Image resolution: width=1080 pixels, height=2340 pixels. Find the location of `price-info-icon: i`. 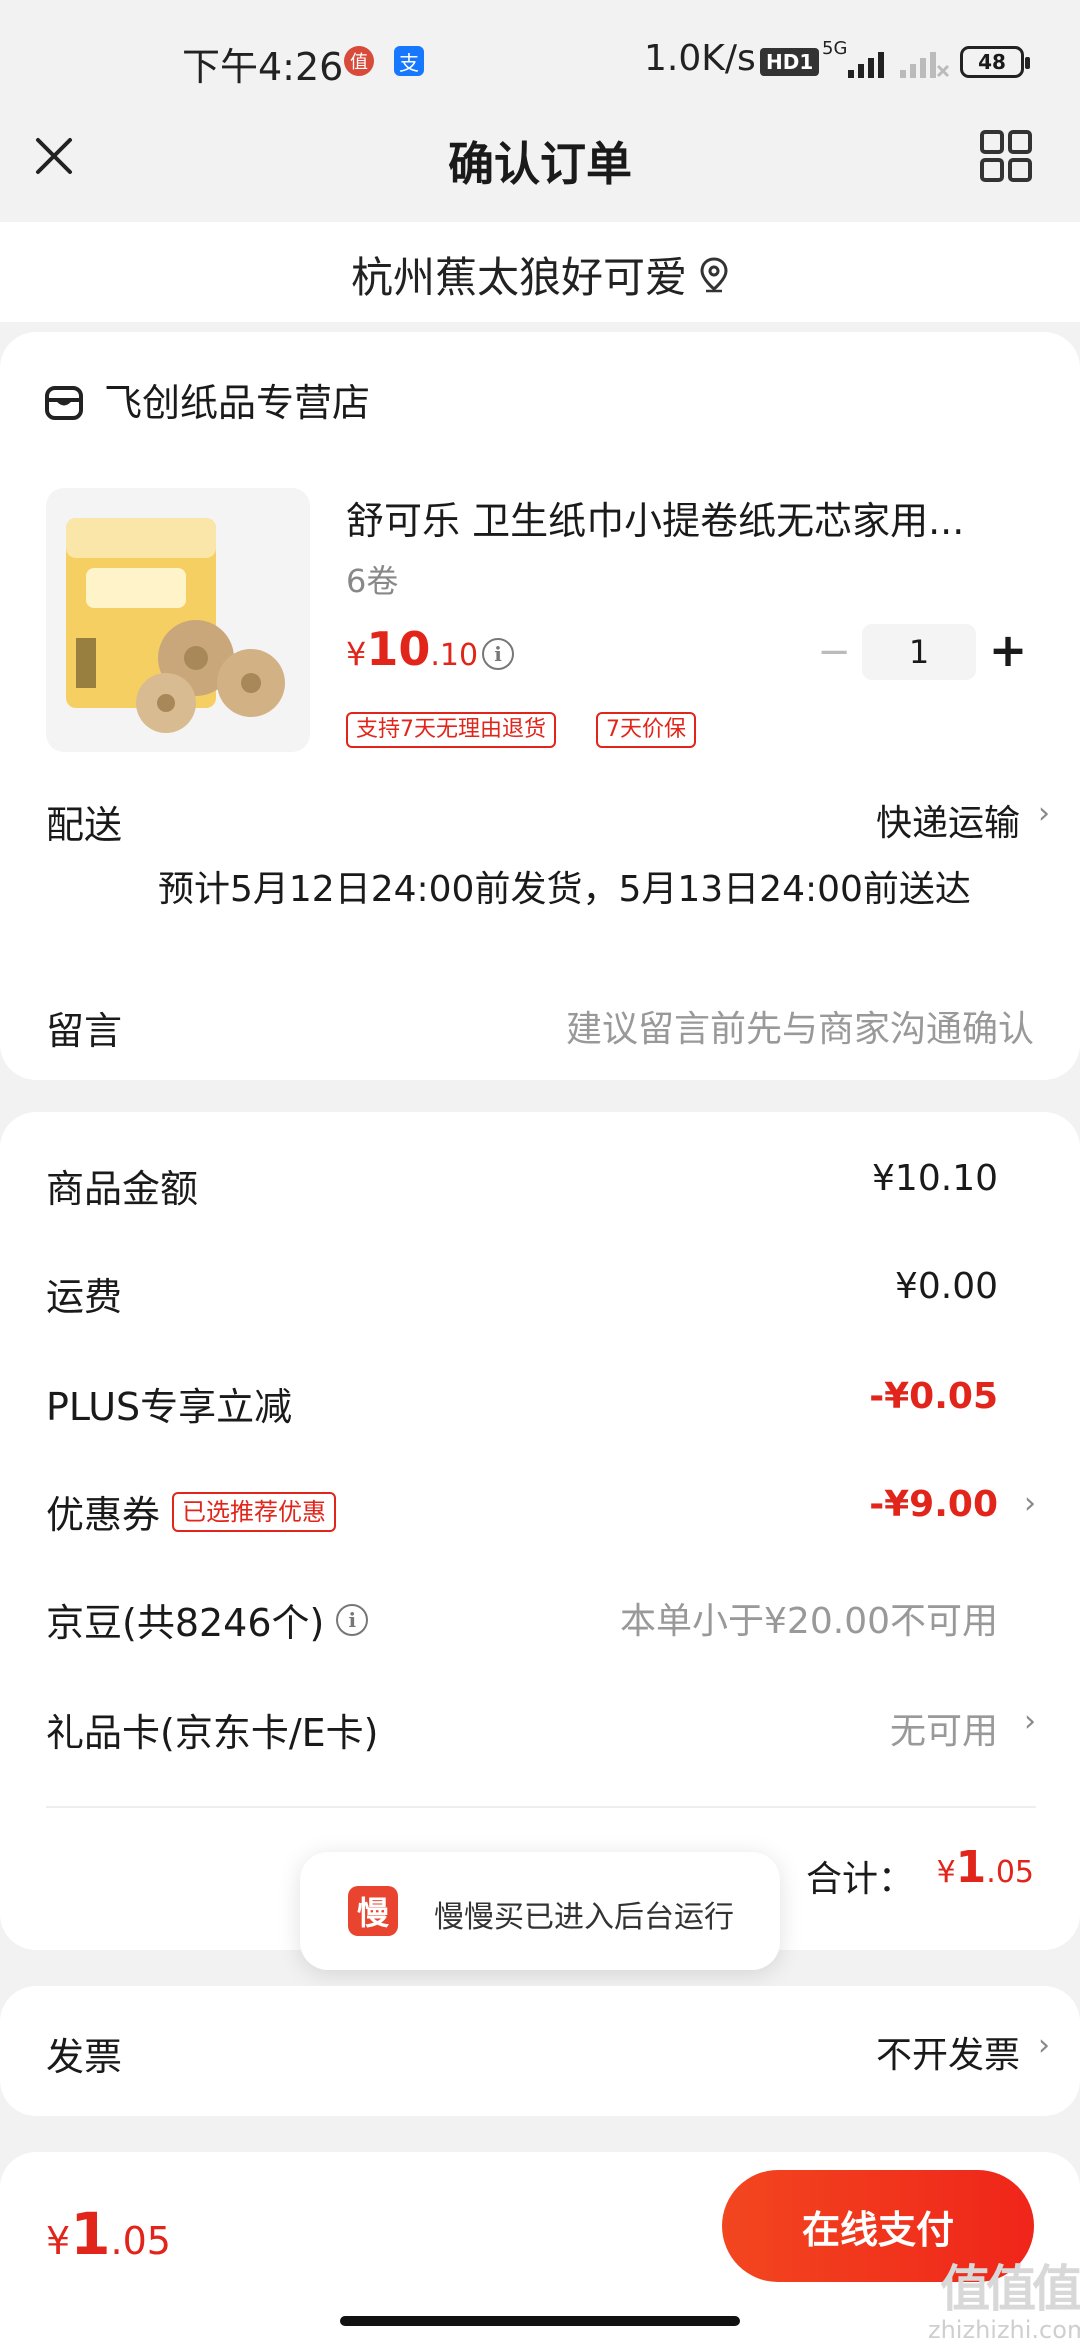

price-info-icon: i is located at coordinates (498, 654).